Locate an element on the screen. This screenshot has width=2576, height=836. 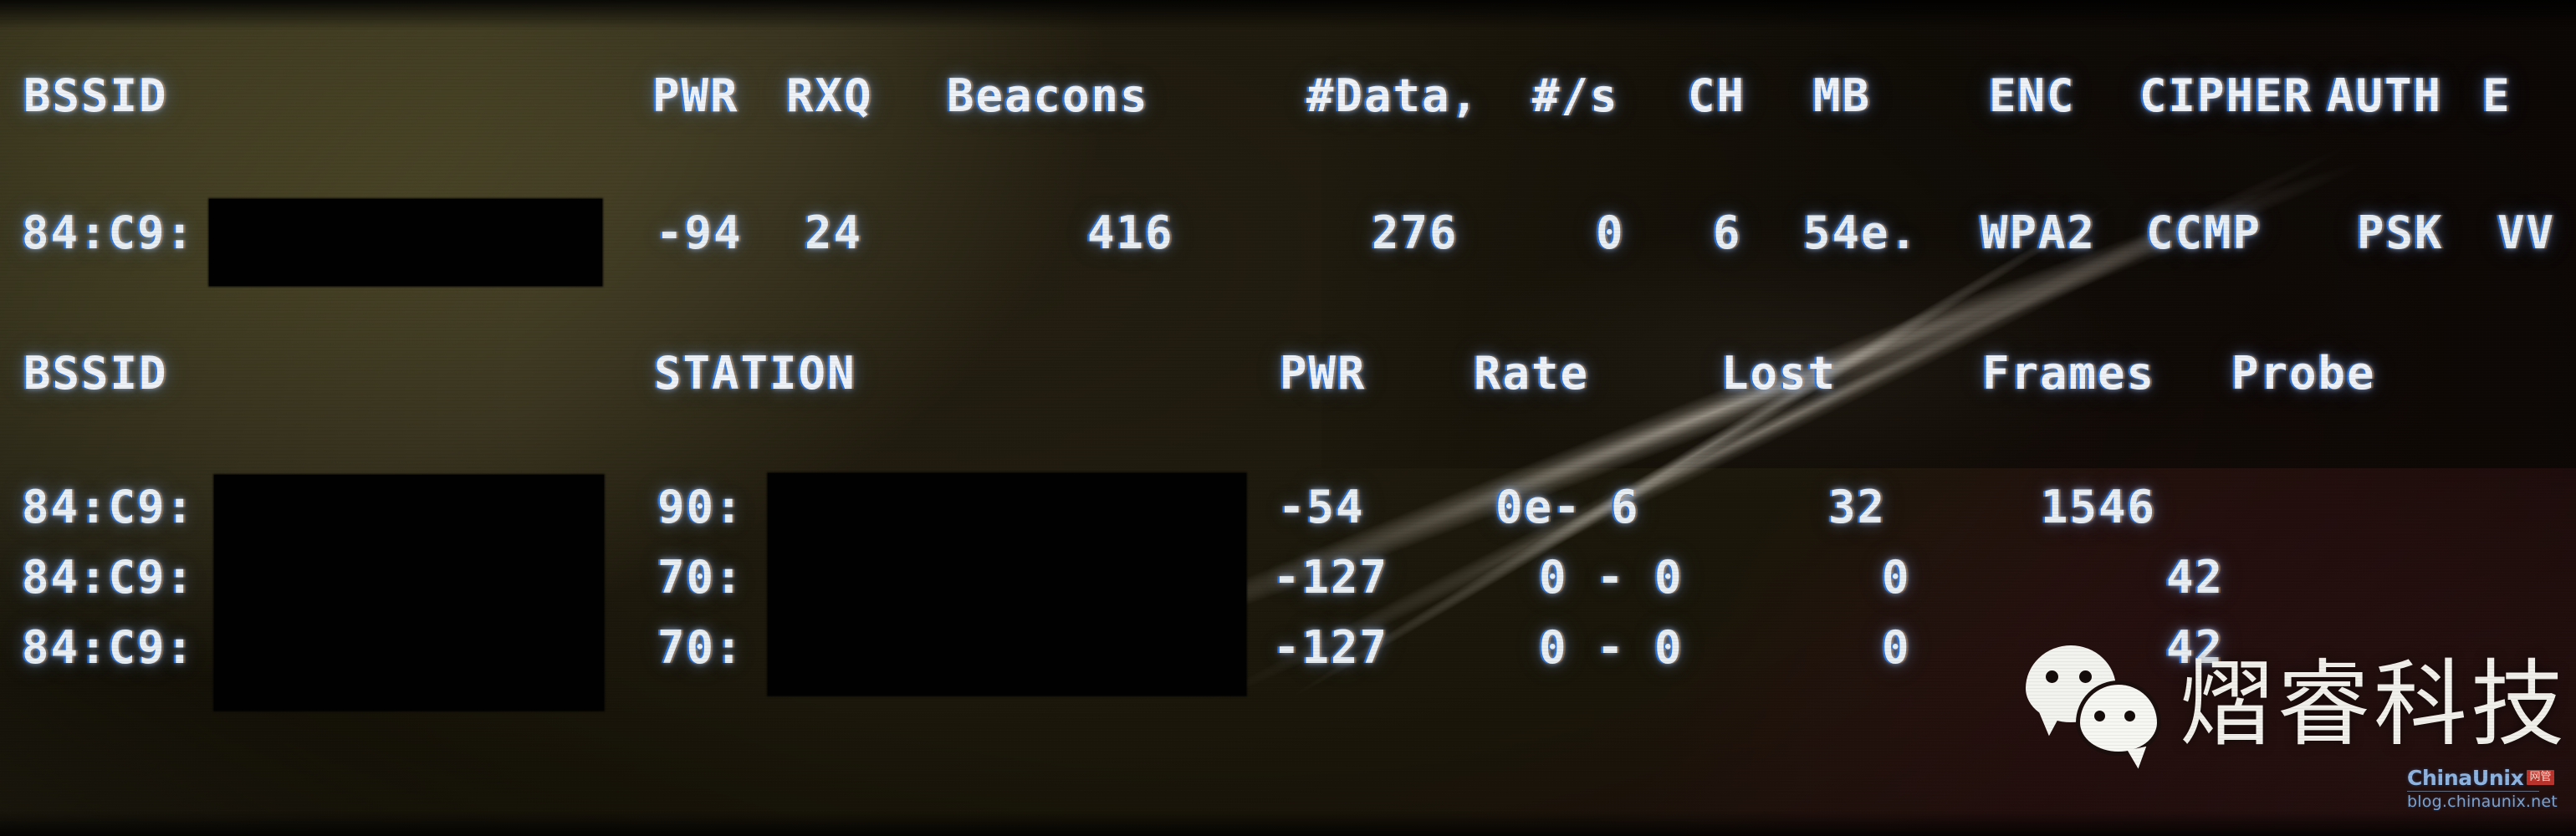
col-header-station-pwr: PWR is located at coordinates (1323, 373).